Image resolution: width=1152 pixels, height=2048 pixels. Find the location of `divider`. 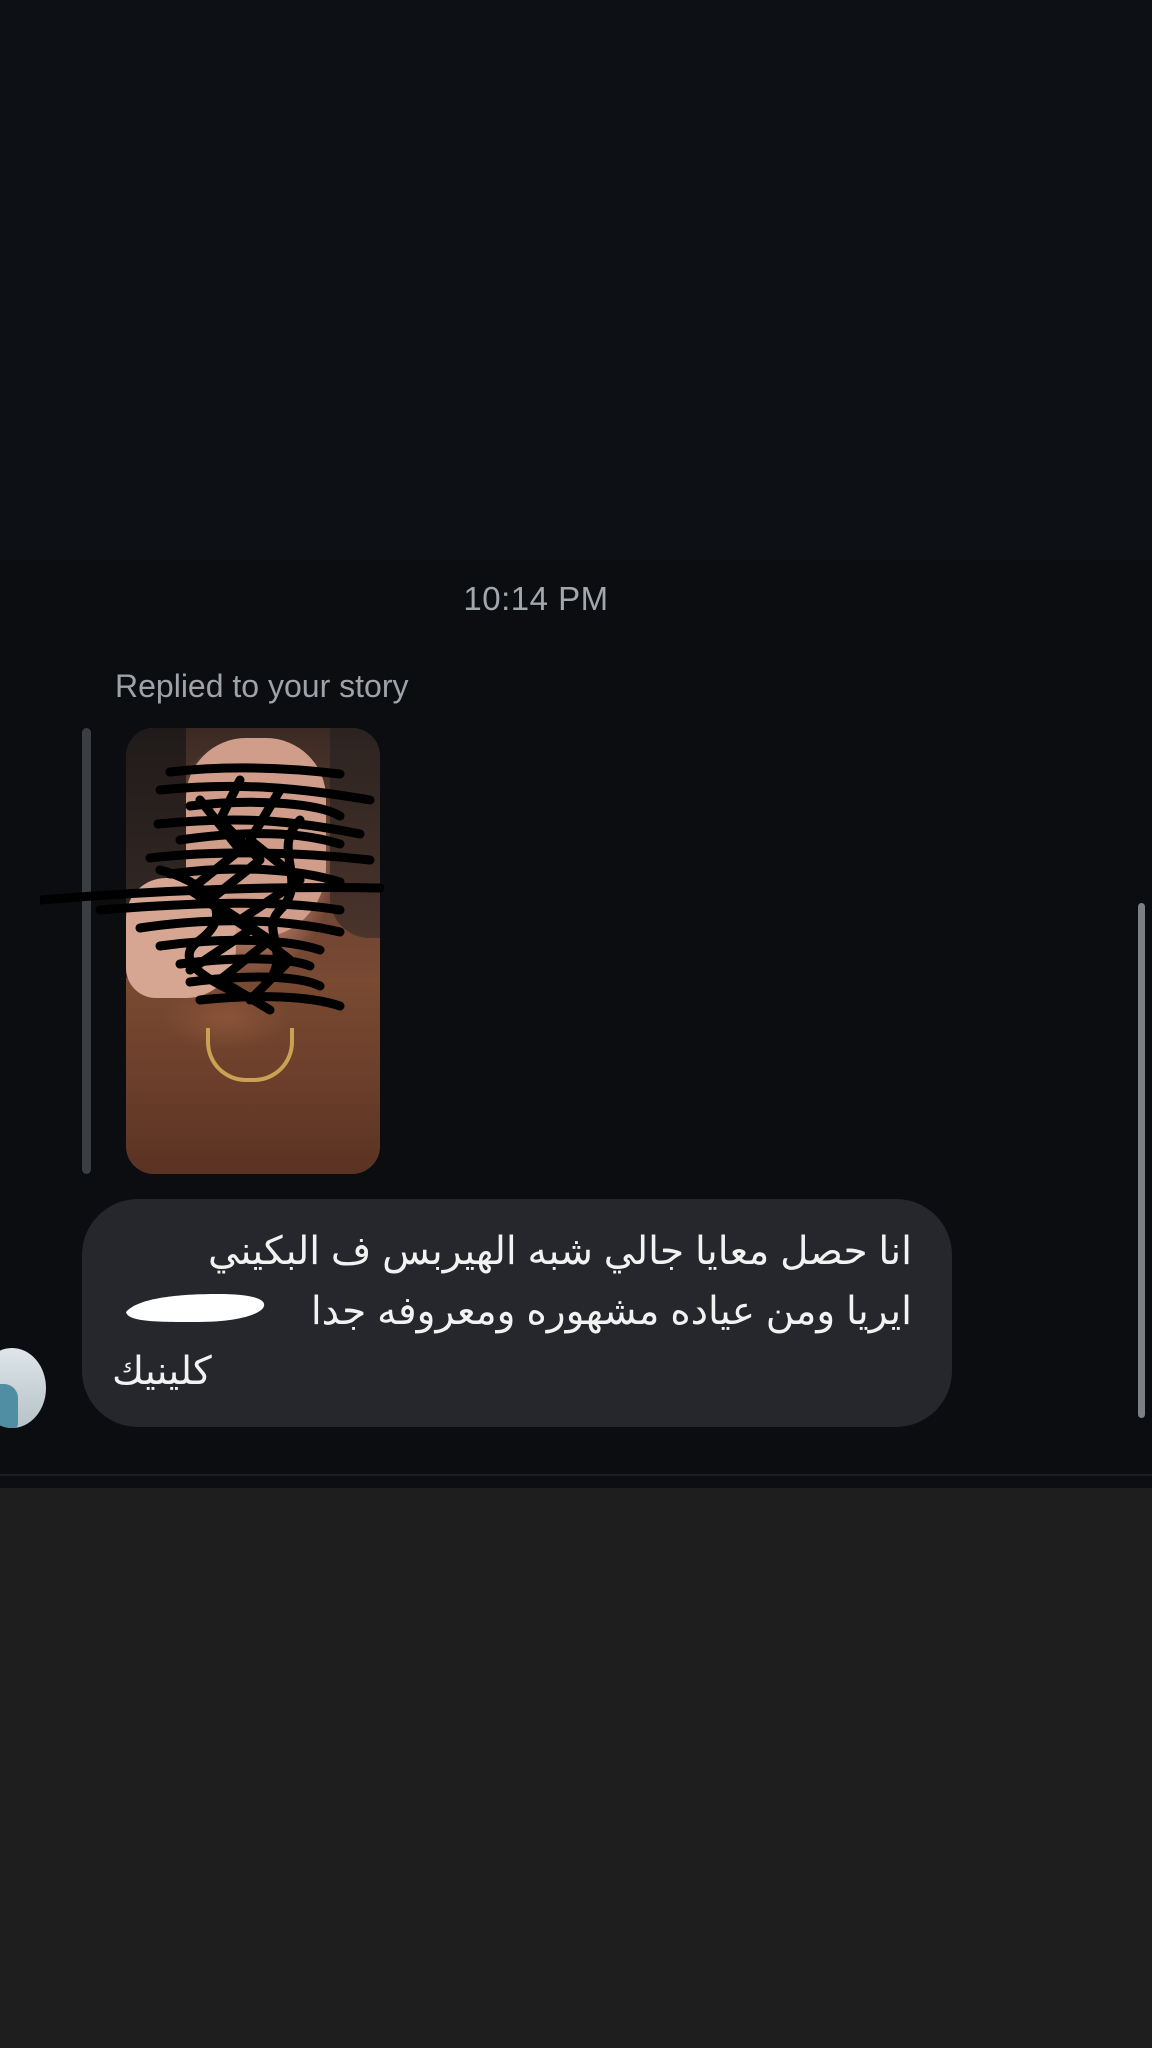

divider is located at coordinates (576, 1475).